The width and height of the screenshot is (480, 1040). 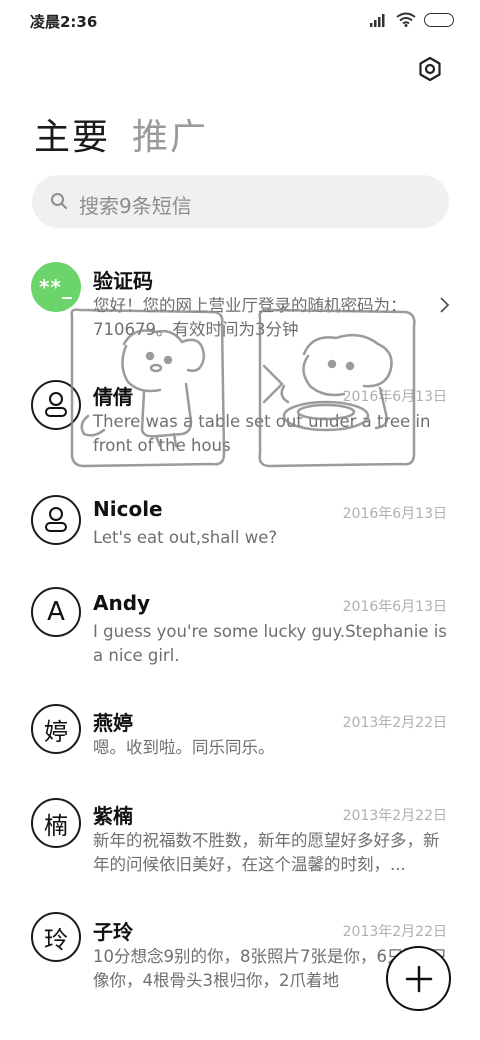 I want to click on contact-name: 子玲, so click(x=113, y=932).